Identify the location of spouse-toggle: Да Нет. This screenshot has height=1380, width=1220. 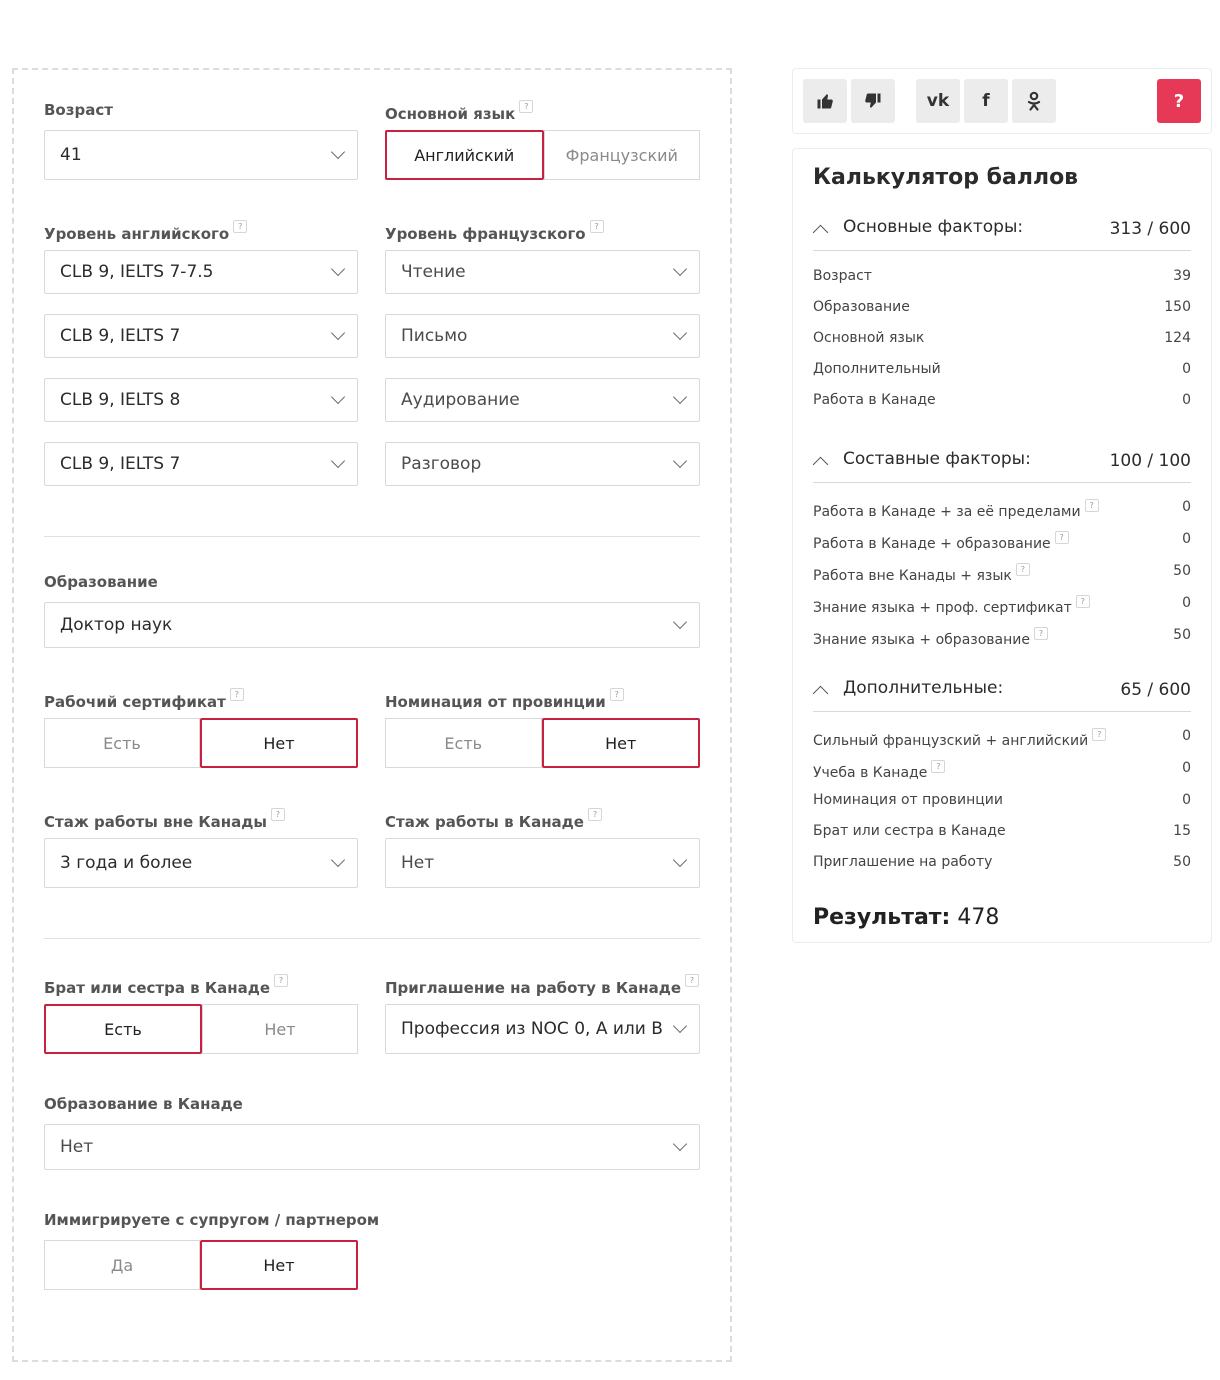
(201, 1265).